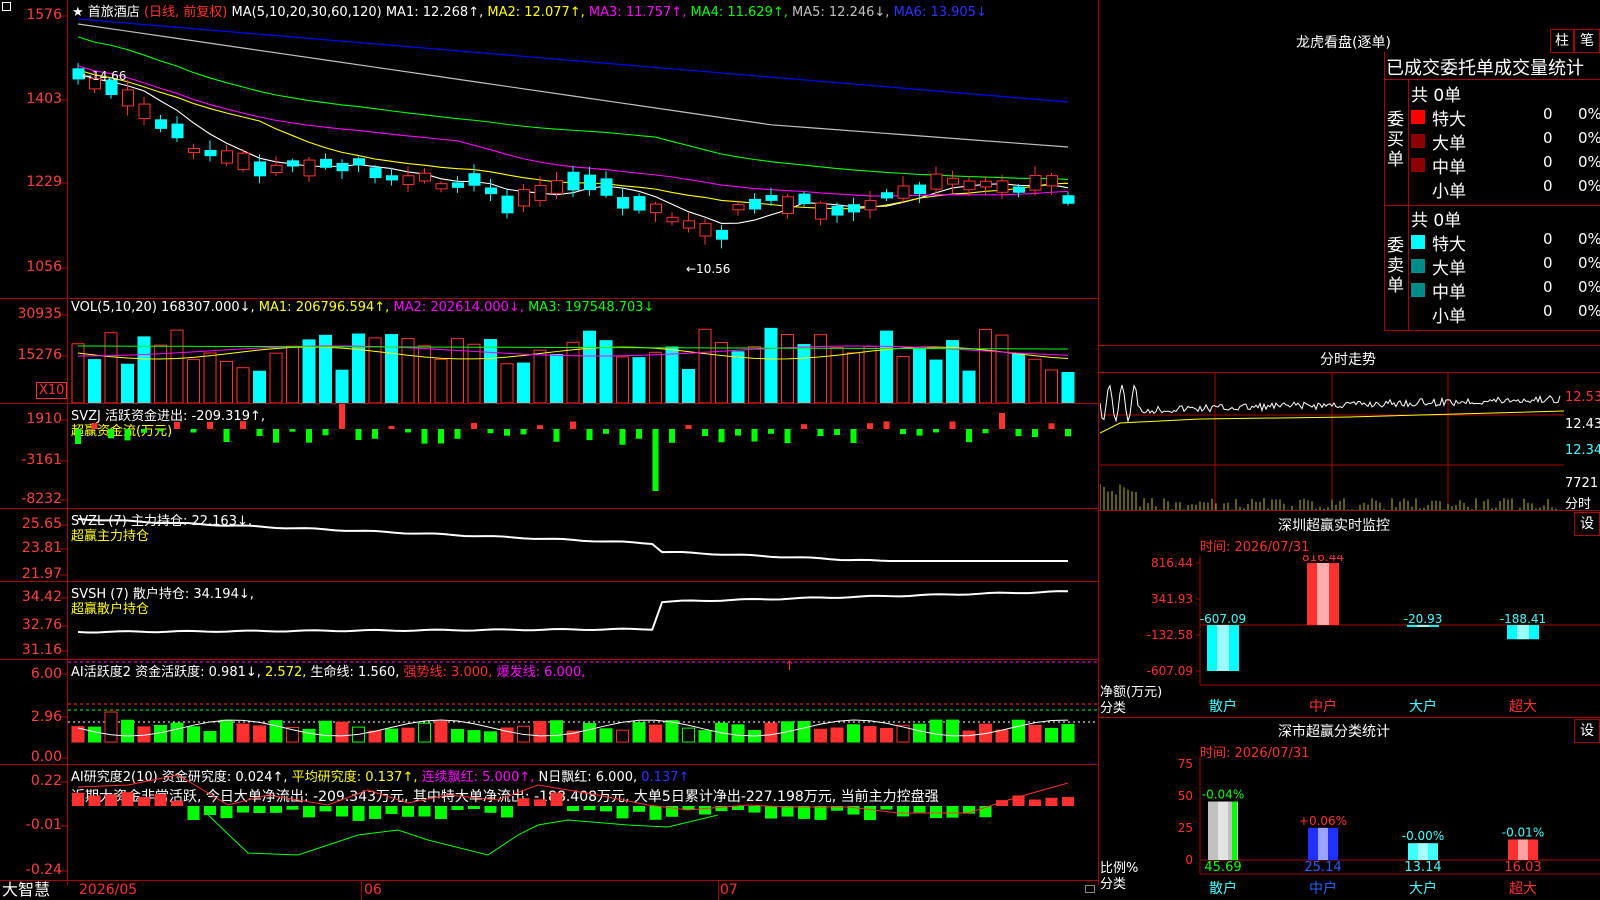 This screenshot has width=1600, height=900. Describe the element at coordinates (1348, 360) in the screenshot. I see `intraday-title: 分时走势` at that location.